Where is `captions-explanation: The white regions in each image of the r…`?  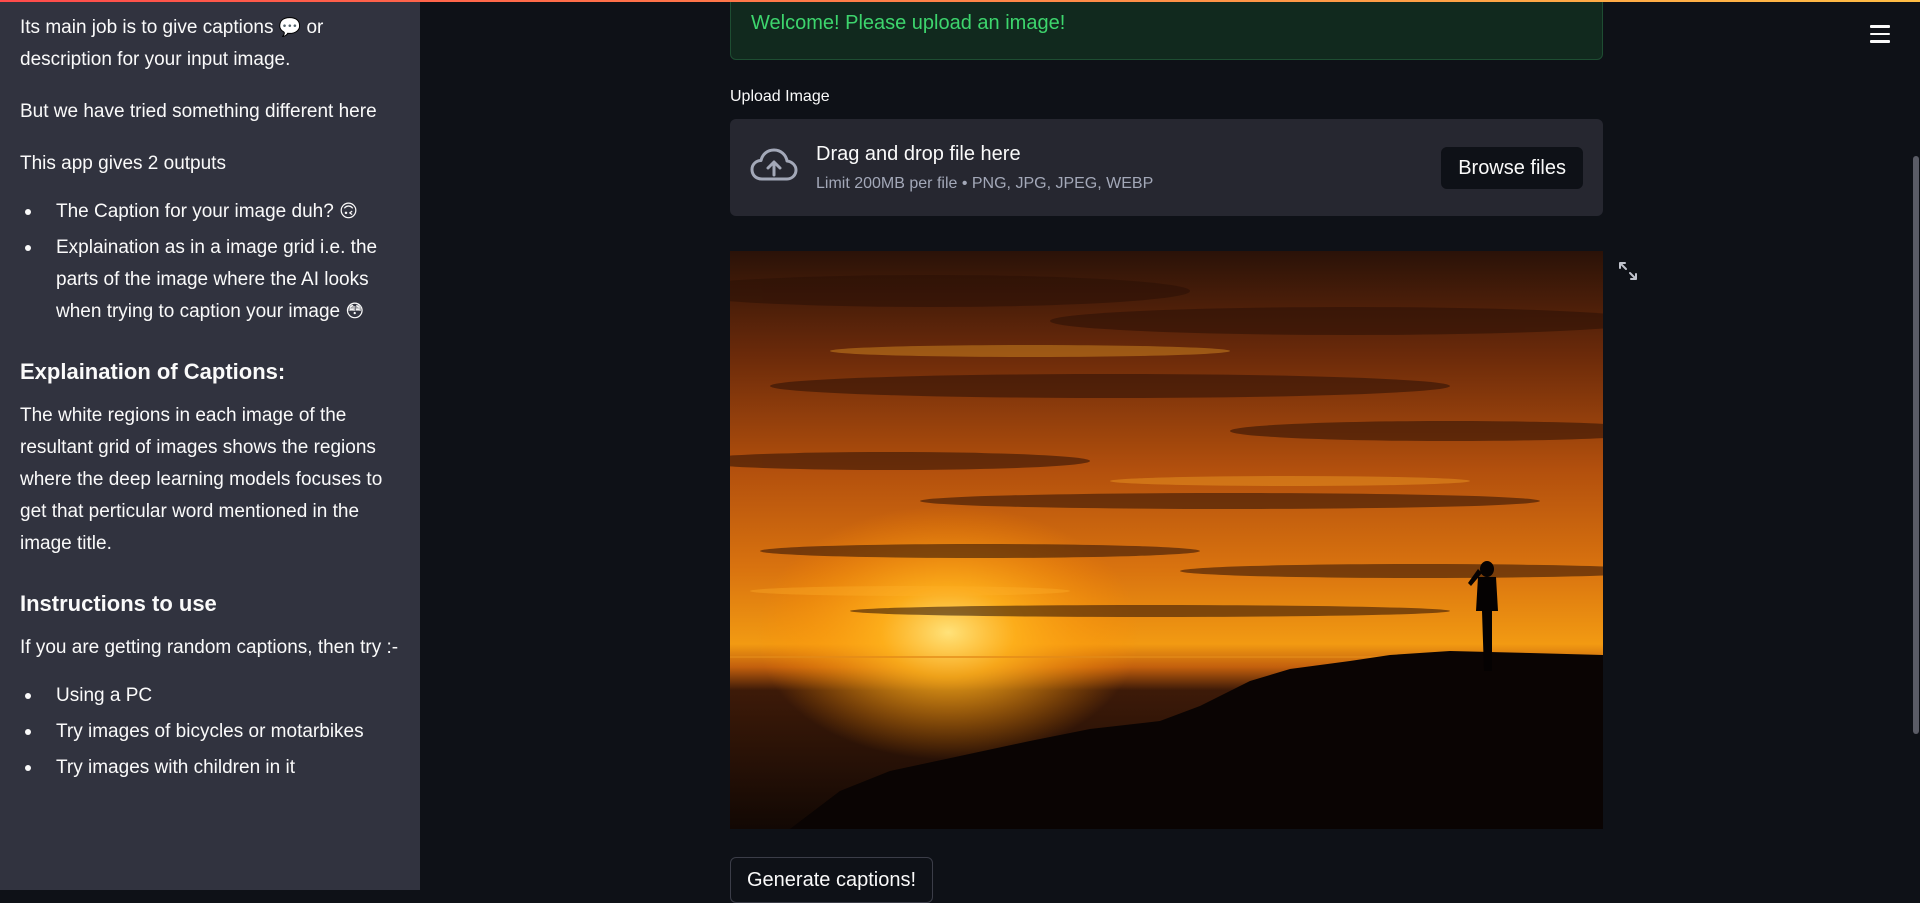 captions-explanation: The white regions in each image of the r… is located at coordinates (201, 479).